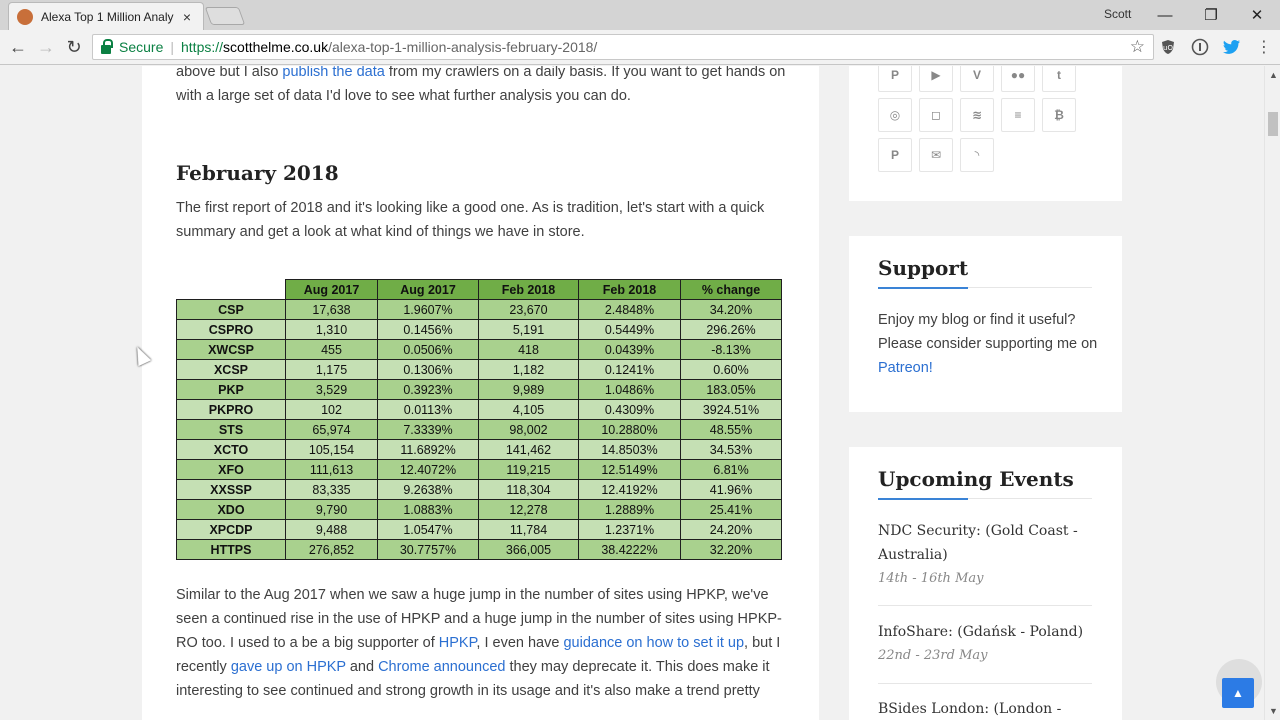 This screenshot has width=1280, height=720. I want to click on table-cell: 32.20%, so click(731, 549).